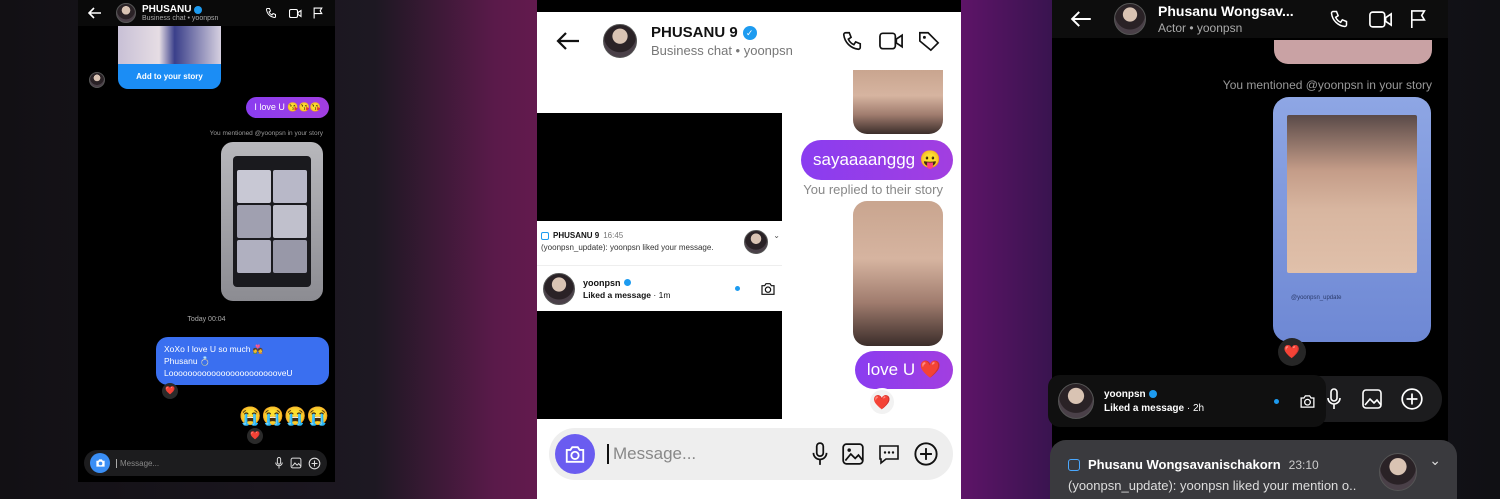 The width and height of the screenshot is (1500, 499). Describe the element at coordinates (659, 167) in the screenshot. I see `overlay-block-top` at that location.